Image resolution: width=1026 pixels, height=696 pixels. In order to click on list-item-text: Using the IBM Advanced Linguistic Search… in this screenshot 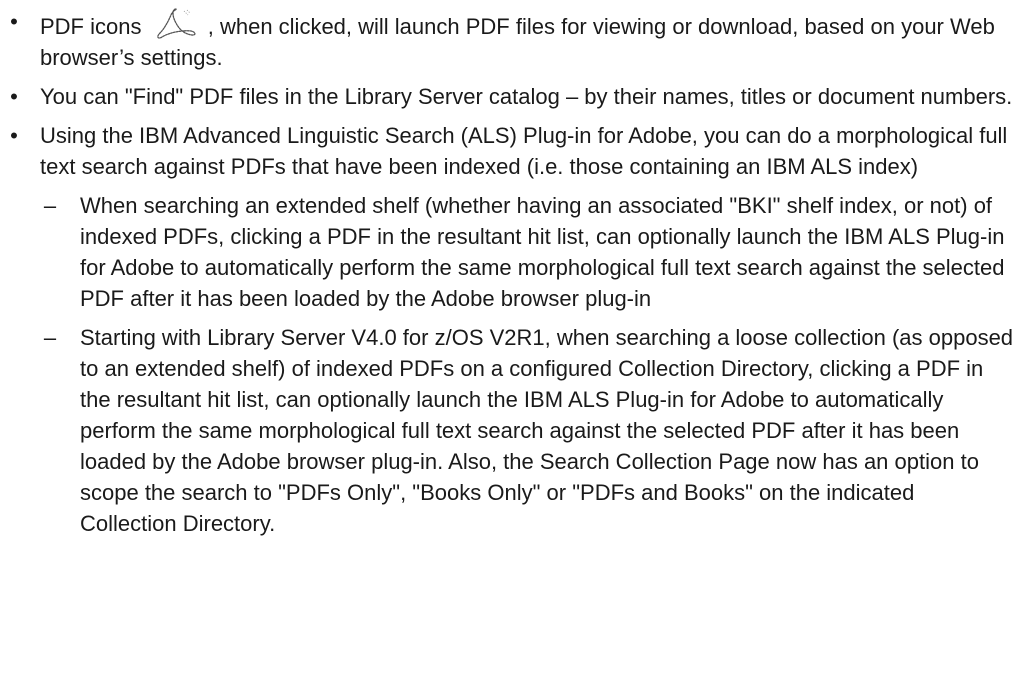, I will do `click(524, 151)`.